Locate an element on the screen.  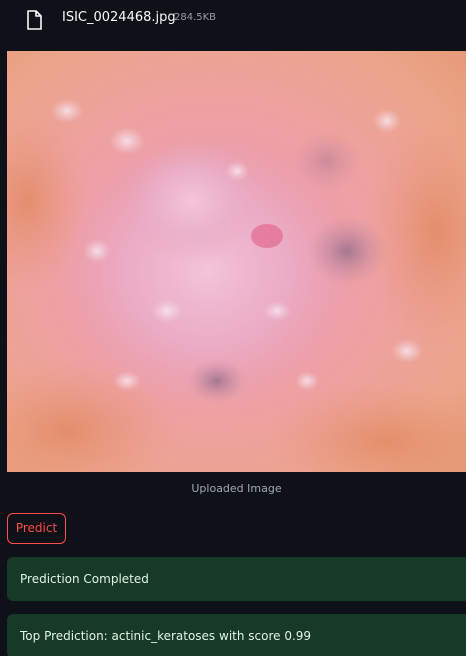
file-icon is located at coordinates (34, 20).